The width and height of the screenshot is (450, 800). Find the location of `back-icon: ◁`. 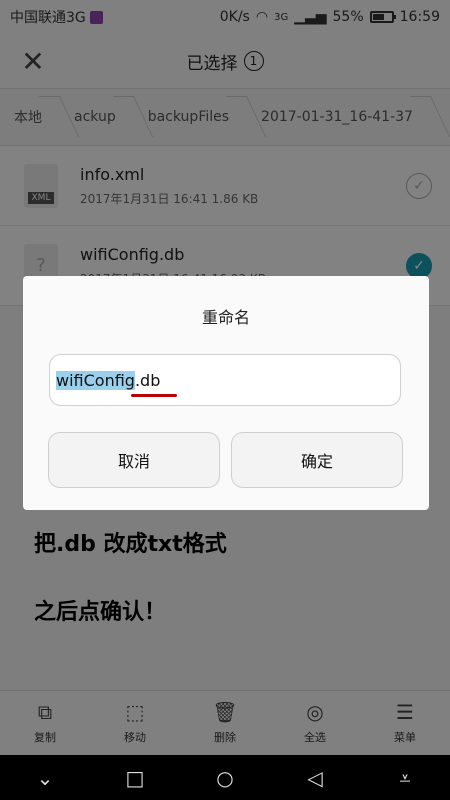

back-icon: ◁ is located at coordinates (315, 778).